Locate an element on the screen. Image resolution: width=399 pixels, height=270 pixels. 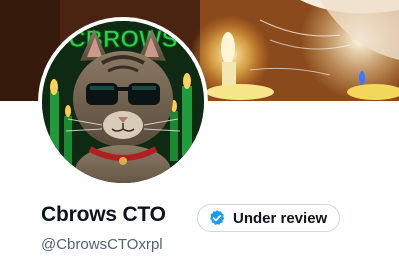
verified-badge-icon is located at coordinates (217, 218).